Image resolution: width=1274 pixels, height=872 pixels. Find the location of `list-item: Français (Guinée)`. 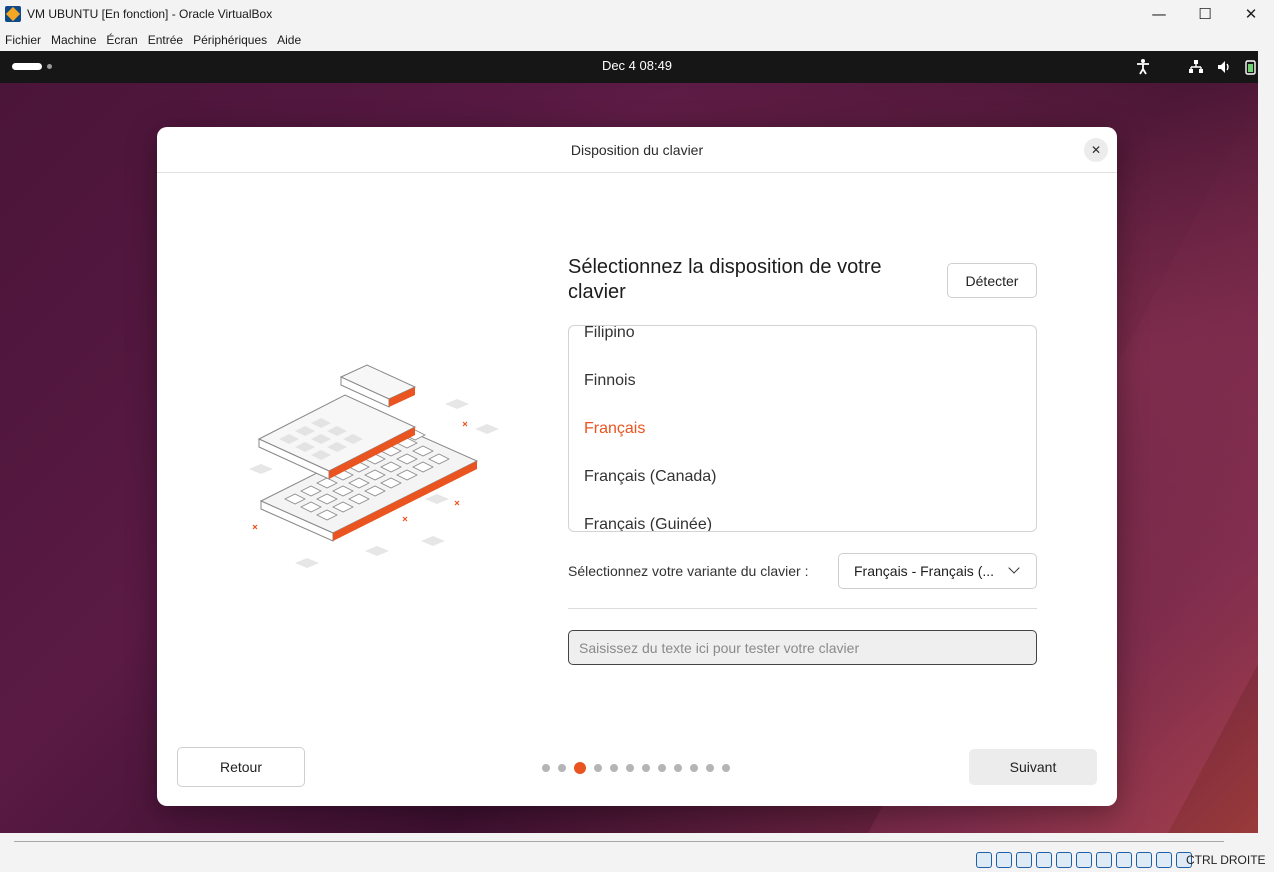

list-item: Français (Guinée) is located at coordinates (648, 523).